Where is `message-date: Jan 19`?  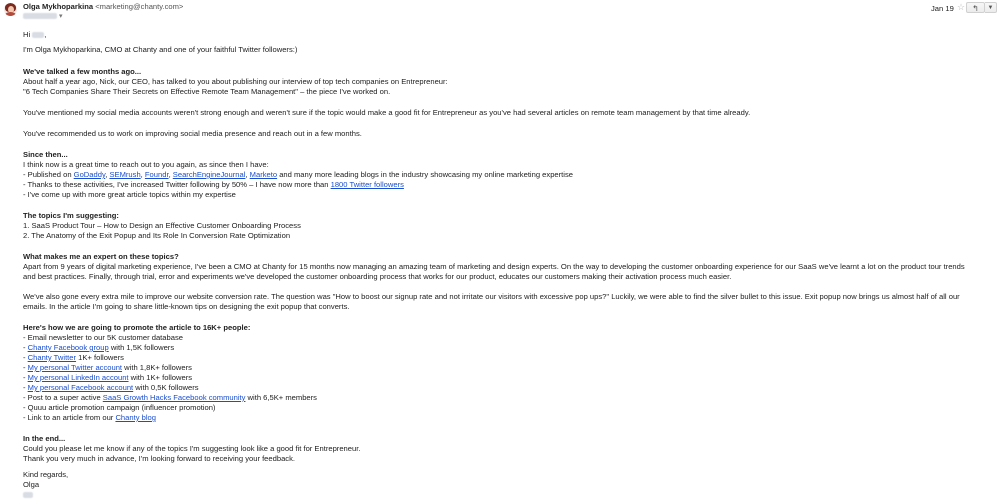
message-date: Jan 19 is located at coordinates (942, 8).